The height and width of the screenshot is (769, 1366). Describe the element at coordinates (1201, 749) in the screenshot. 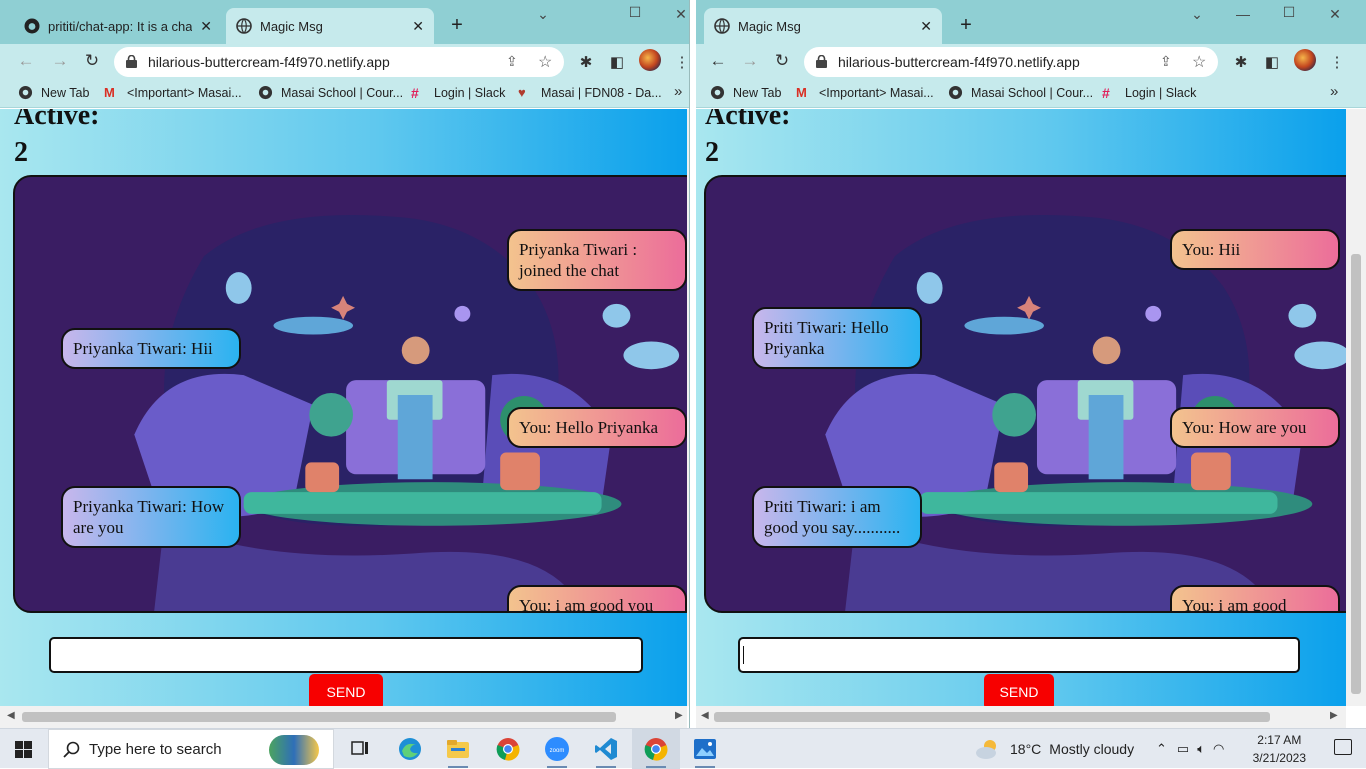

I see `volume-icon: 🔈︎` at that location.